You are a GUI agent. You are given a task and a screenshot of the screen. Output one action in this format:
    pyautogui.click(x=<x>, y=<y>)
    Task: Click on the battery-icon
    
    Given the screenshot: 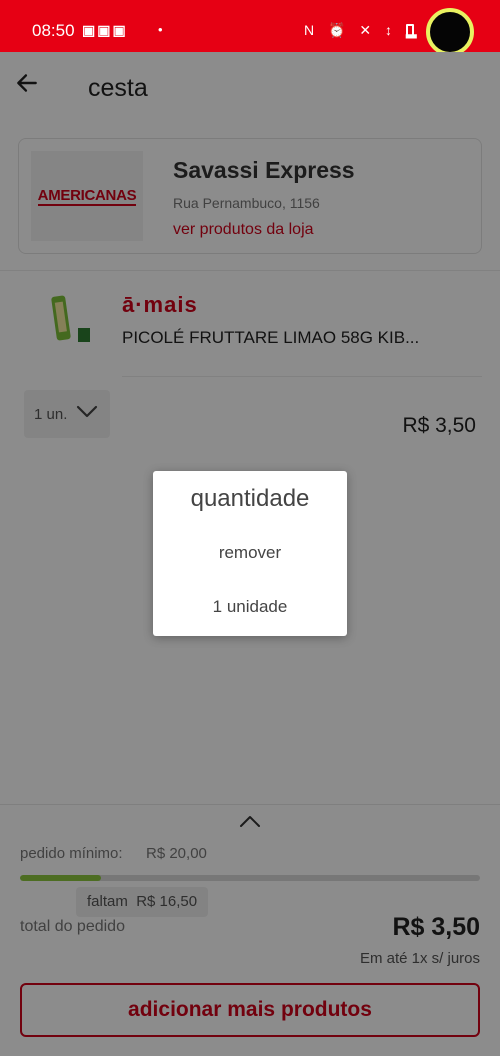 What is the action you would take?
    pyautogui.click(x=410, y=30)
    